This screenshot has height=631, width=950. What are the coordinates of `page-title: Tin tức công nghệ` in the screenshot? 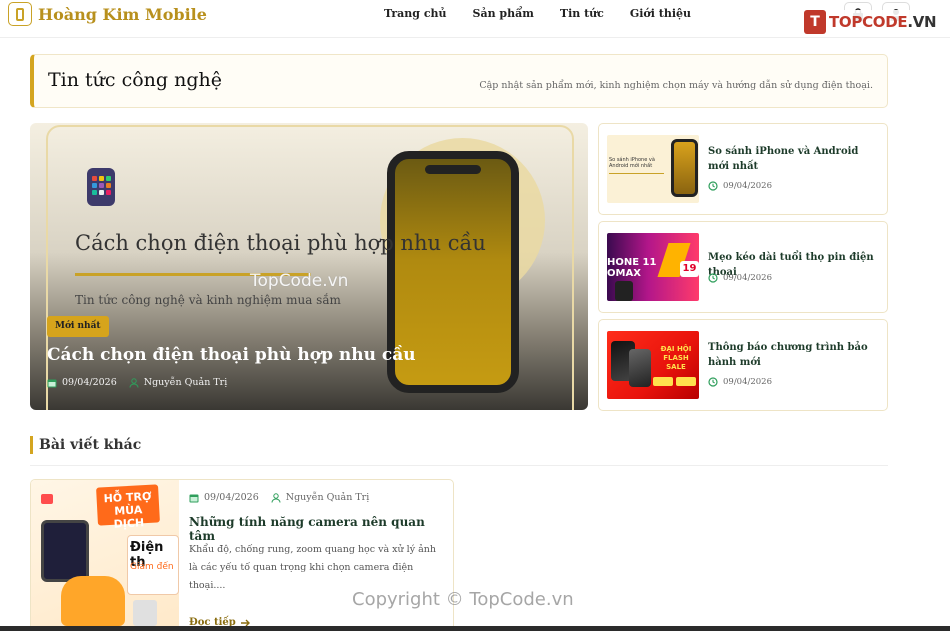 It's located at (135, 80).